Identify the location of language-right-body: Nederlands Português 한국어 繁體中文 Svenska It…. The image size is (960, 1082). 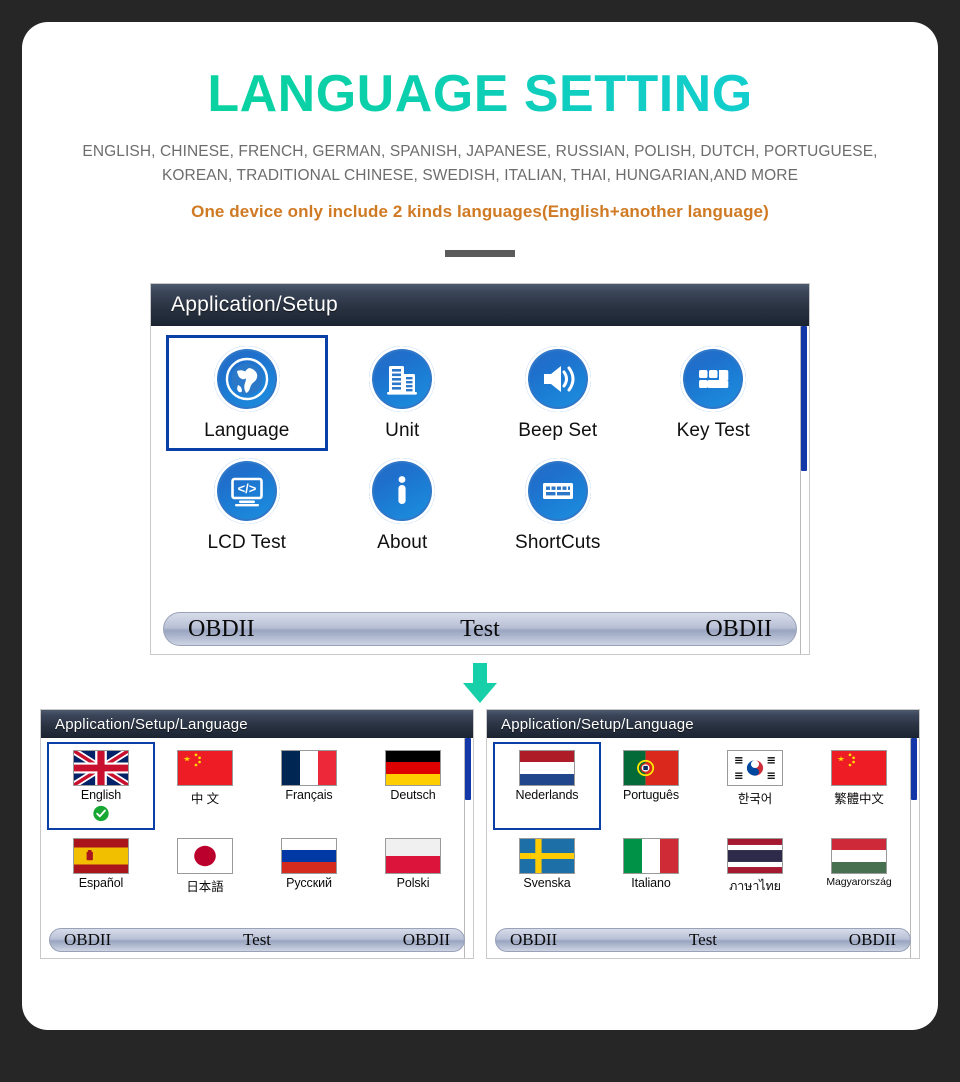
(703, 848).